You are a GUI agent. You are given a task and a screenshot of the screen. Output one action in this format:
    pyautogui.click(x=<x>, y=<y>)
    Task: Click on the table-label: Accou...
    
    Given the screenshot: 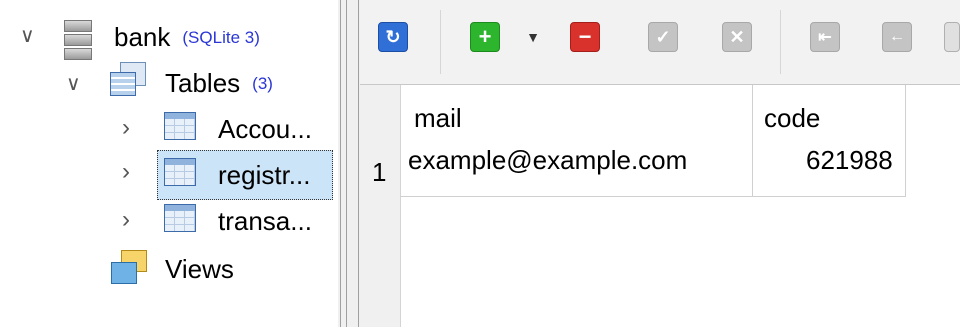 What is the action you would take?
    pyautogui.click(x=265, y=129)
    